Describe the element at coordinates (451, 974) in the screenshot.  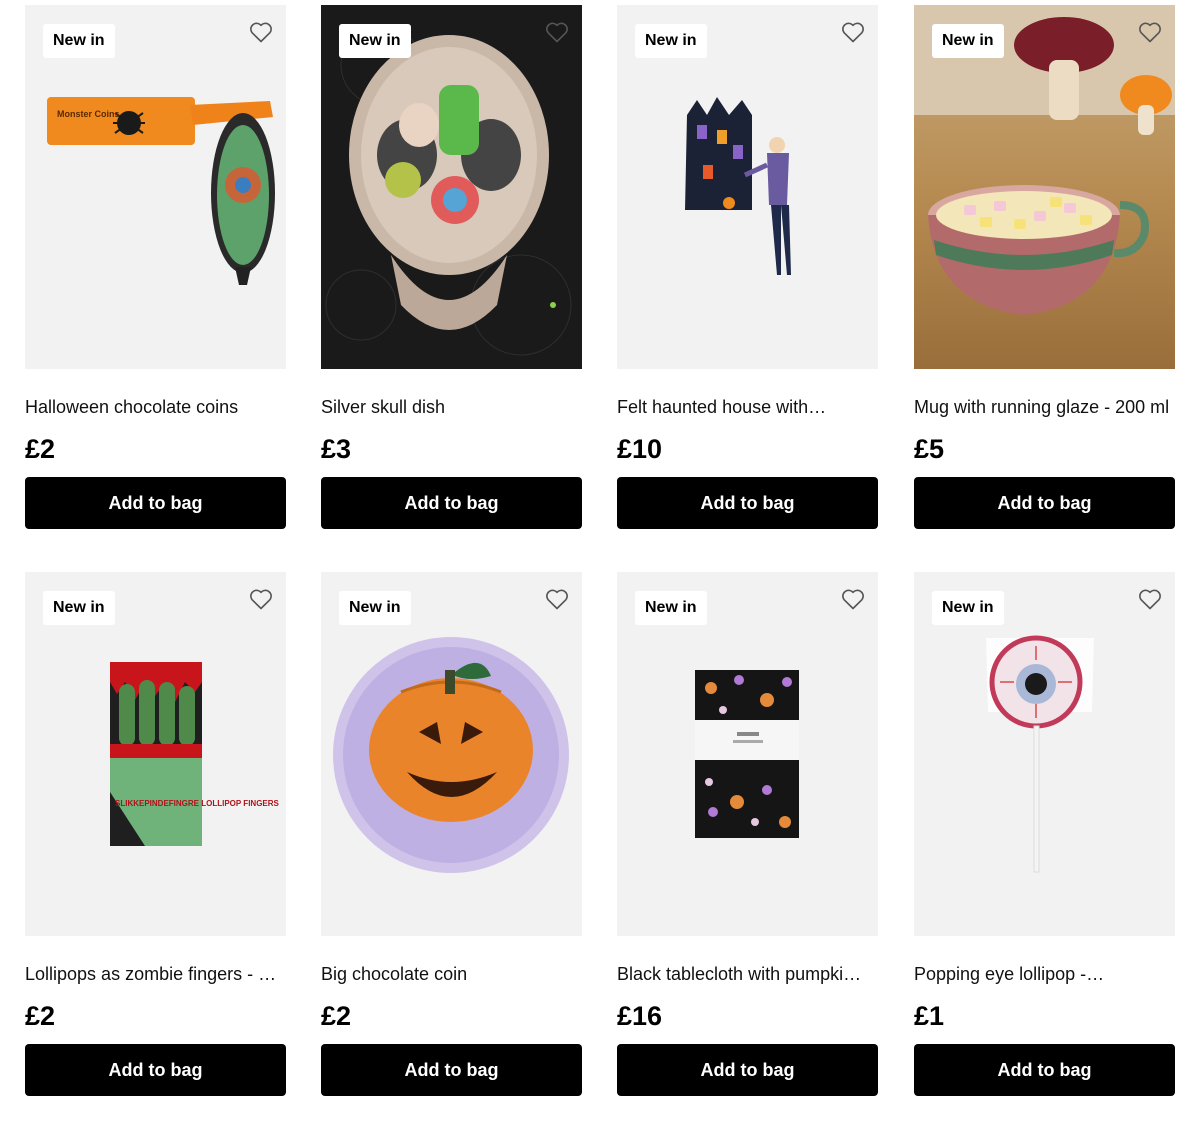
I see `product-title: Big chocolate coin` at that location.